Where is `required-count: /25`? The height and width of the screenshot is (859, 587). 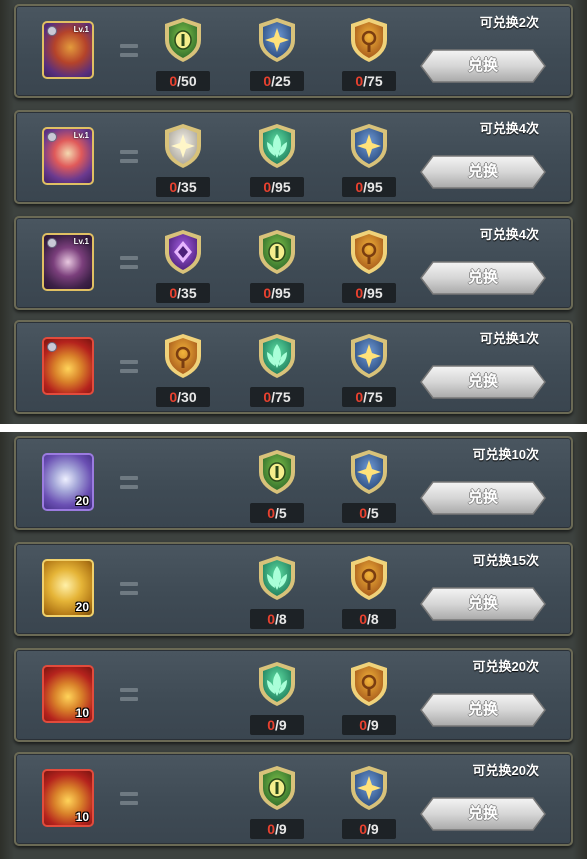
required-count: /25 is located at coordinates (281, 81).